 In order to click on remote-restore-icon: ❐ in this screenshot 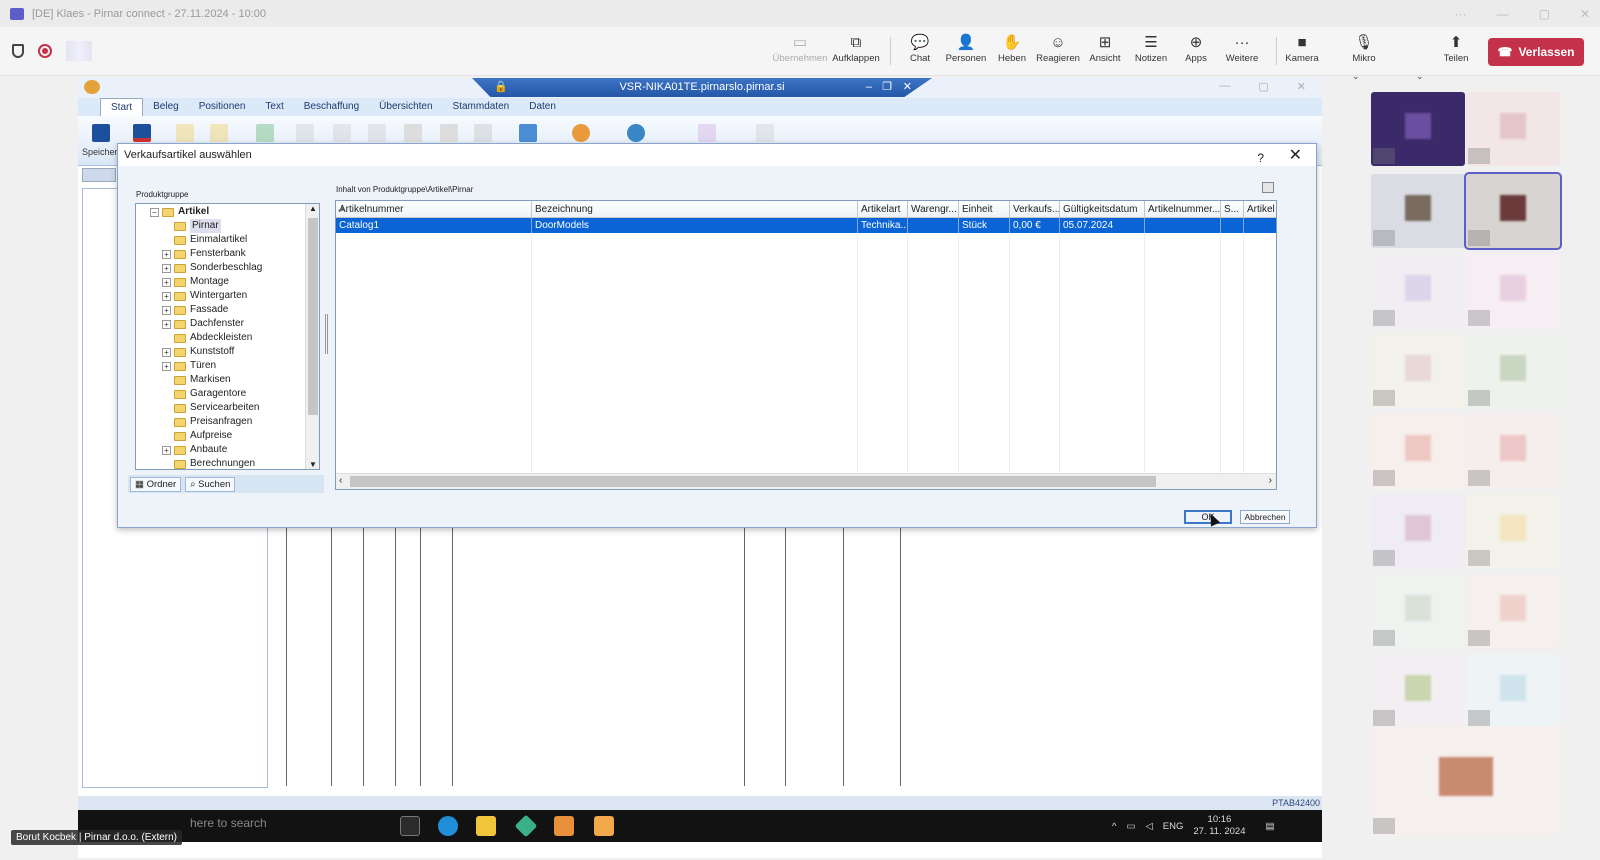, I will do `click(887, 87)`.